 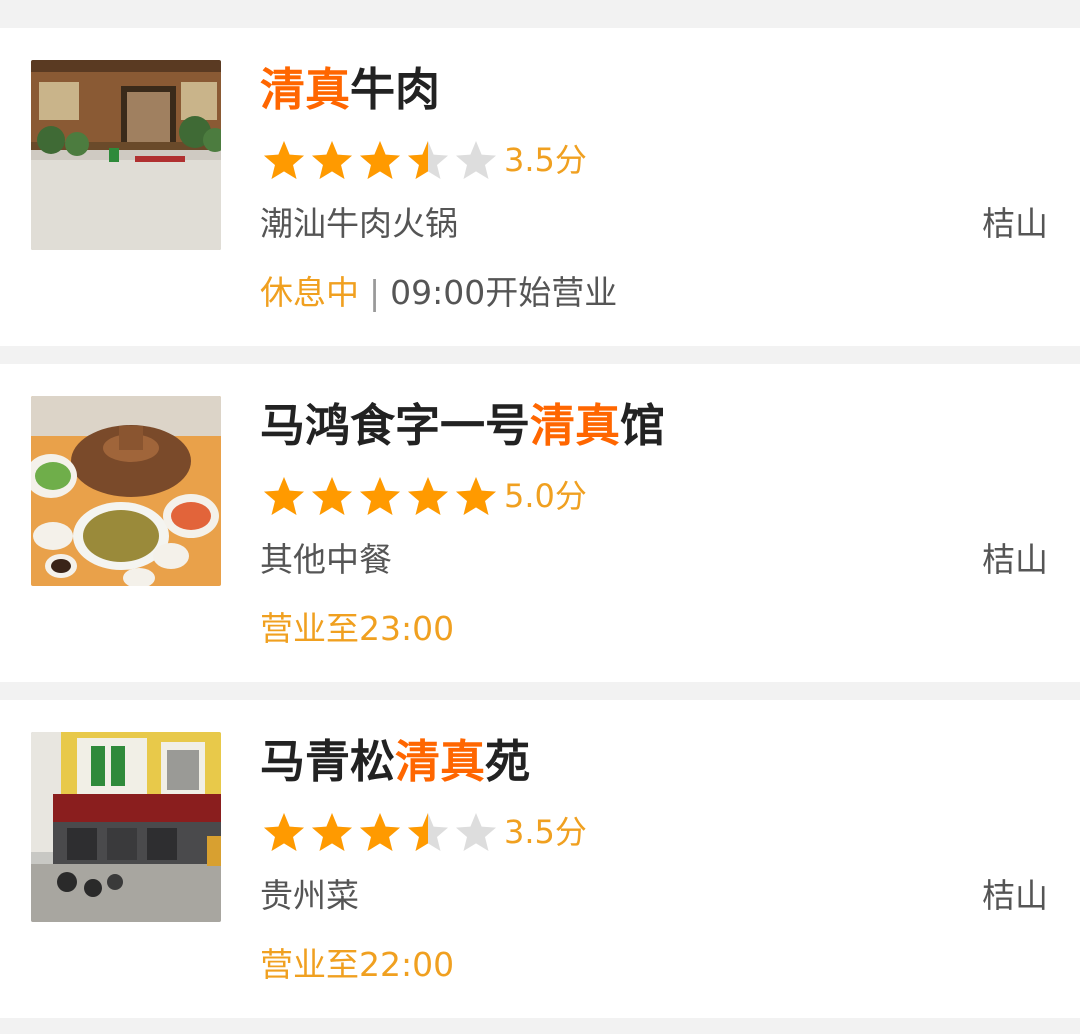 What do you see at coordinates (359, 223) in the screenshot?
I see `restaurant-category: 潮汕牛肉火锅` at bounding box center [359, 223].